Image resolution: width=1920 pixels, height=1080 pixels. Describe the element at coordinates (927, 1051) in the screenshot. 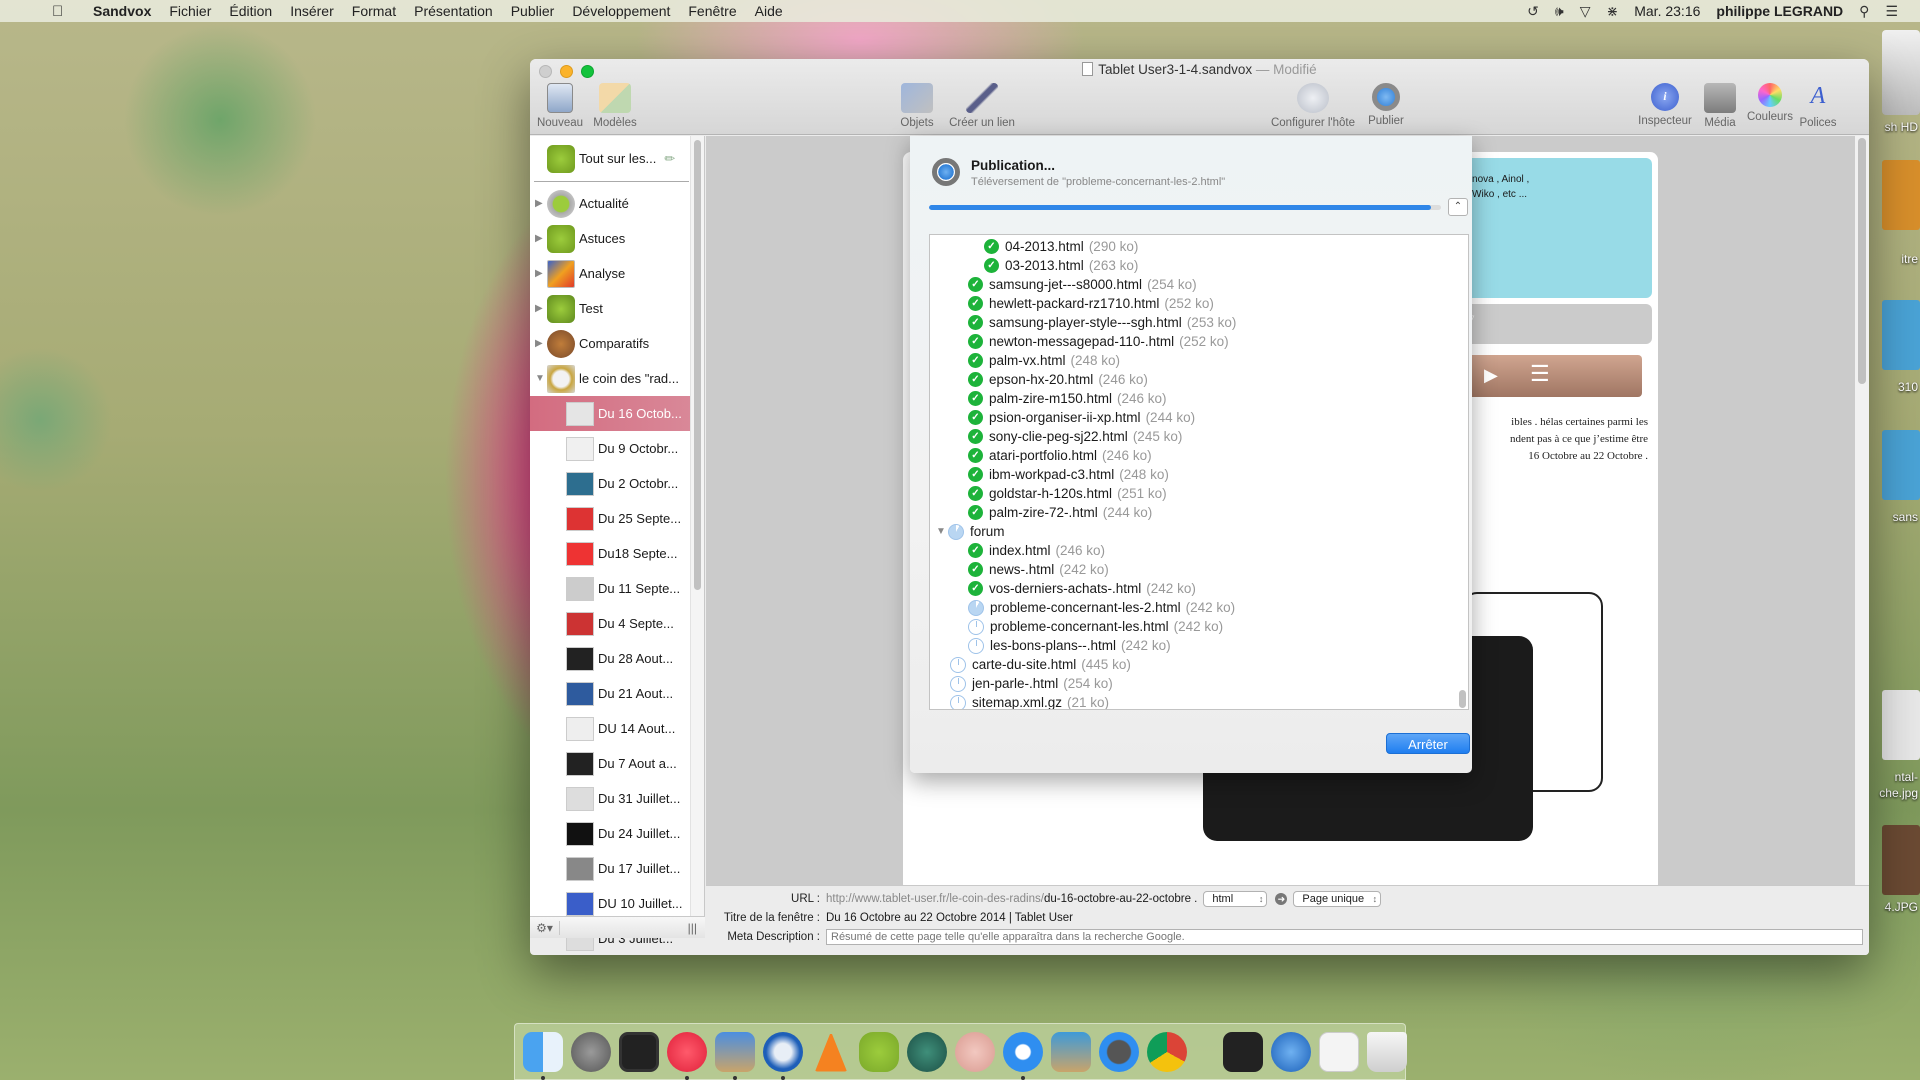

I see `dock-time-machine-icon` at that location.